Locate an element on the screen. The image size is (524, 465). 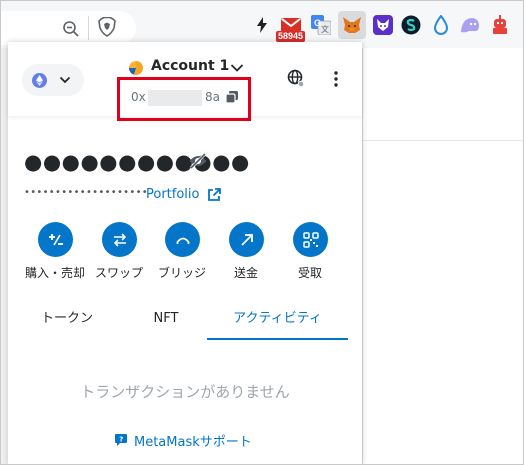
google-translate-extension-icon: G 文 is located at coordinates (321, 25).